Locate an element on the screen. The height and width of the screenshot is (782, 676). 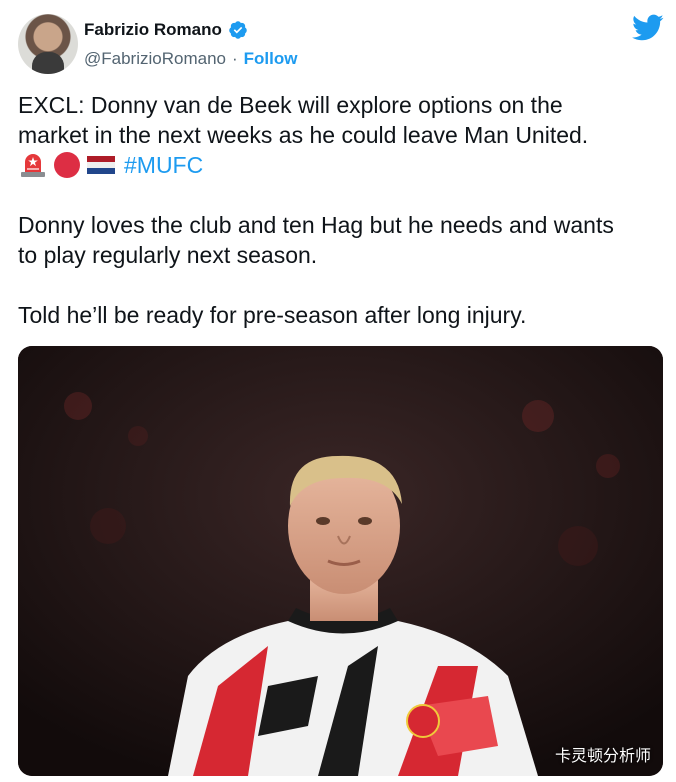
netherlands-flag-icon is located at coordinates (101, 165).